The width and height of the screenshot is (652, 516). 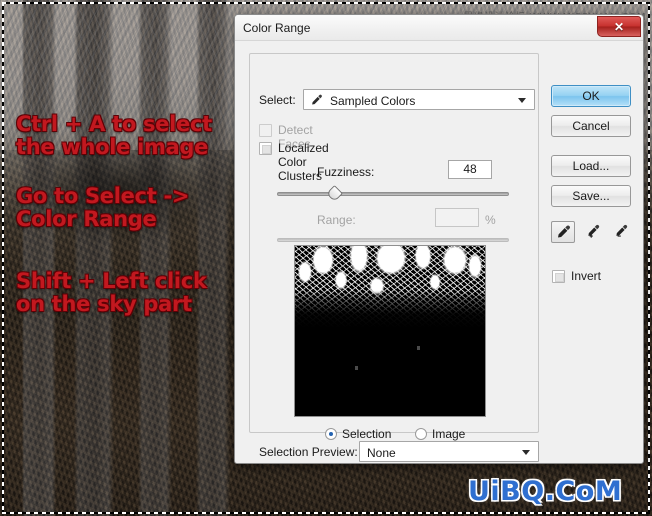 I want to click on select-row: Select: Sampled Colors, so click(x=397, y=100).